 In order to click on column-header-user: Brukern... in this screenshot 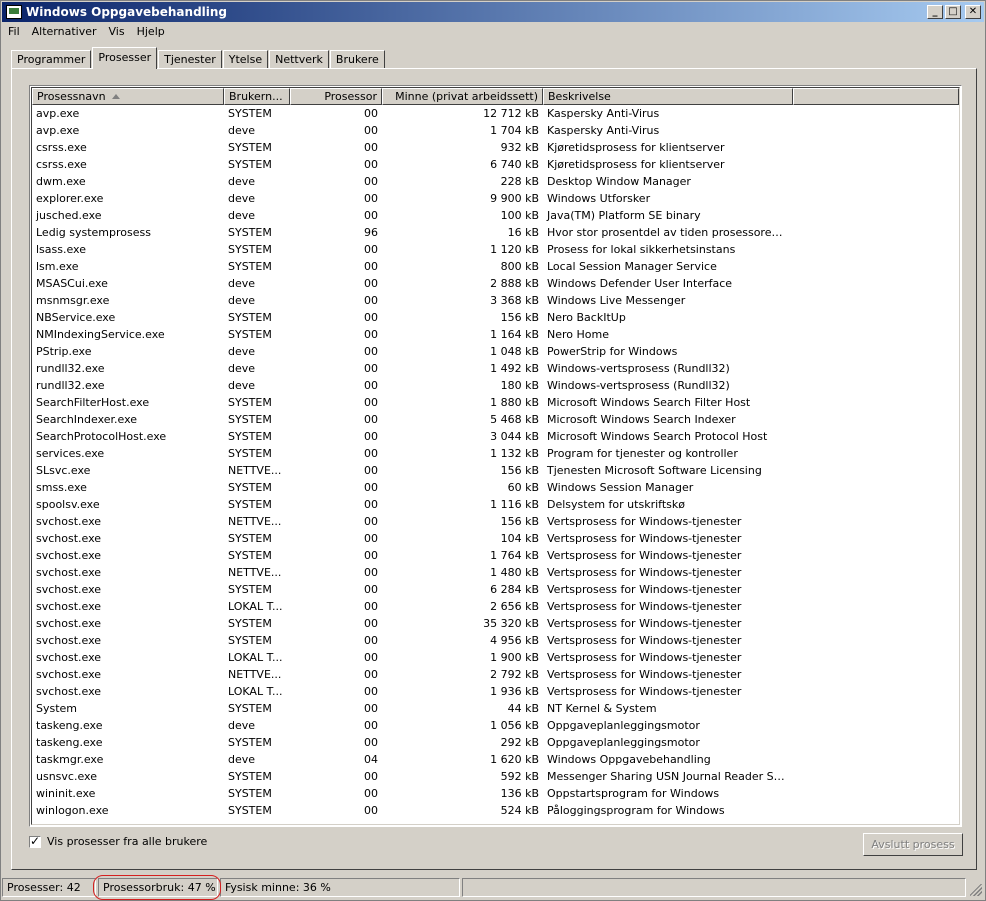, I will do `click(257, 96)`.